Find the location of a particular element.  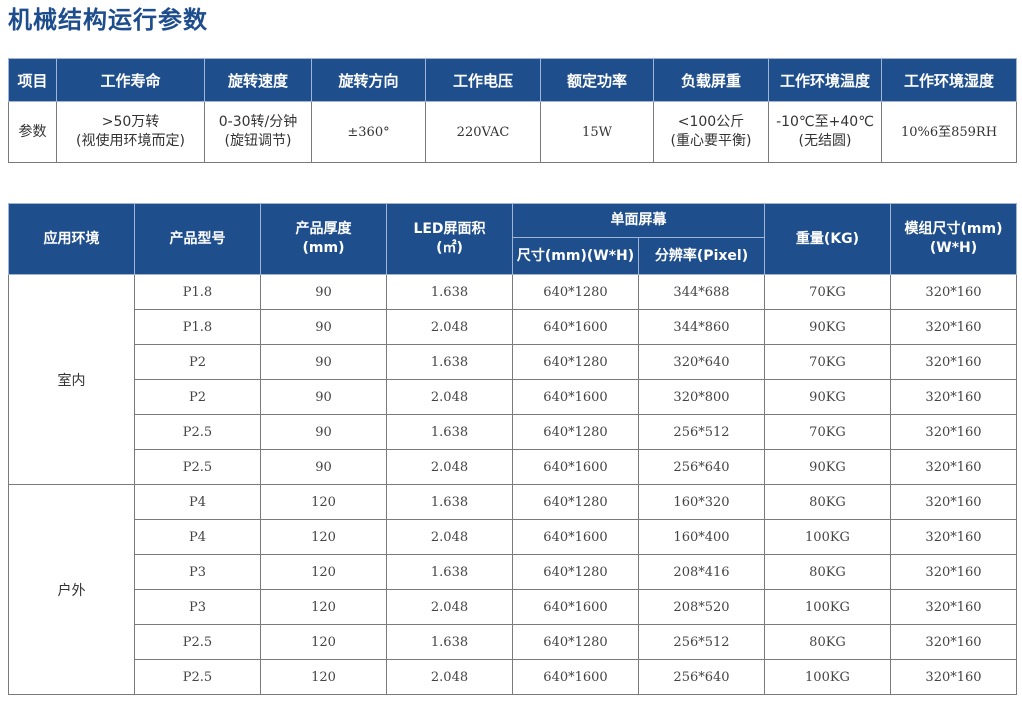

model-cell: P2 is located at coordinates (197, 362).